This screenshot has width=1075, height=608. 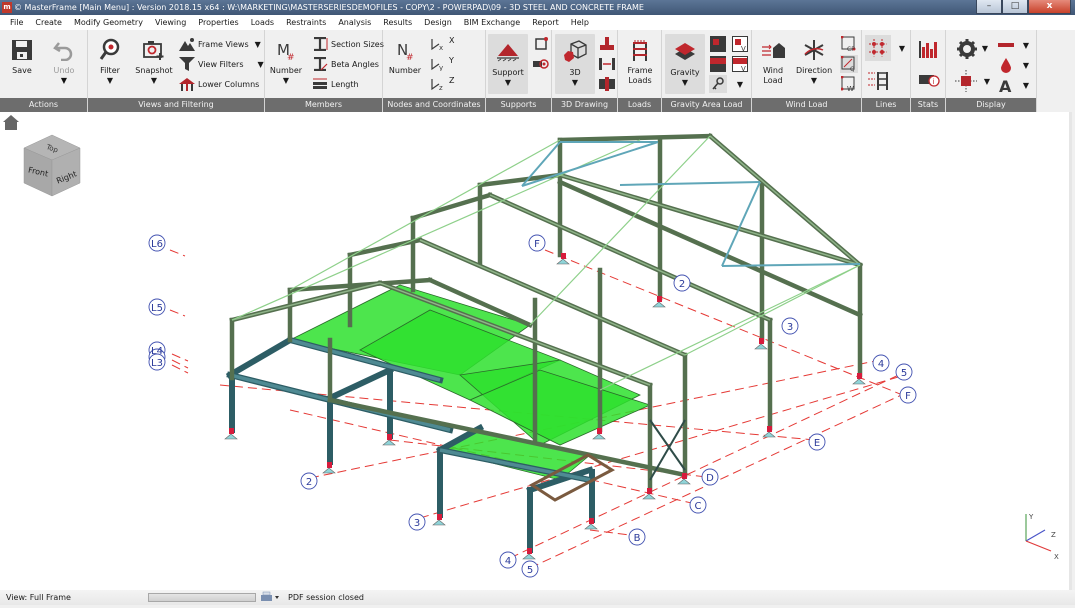 I want to click on menu-bim-exchange: BIM Exchange, so click(x=492, y=22).